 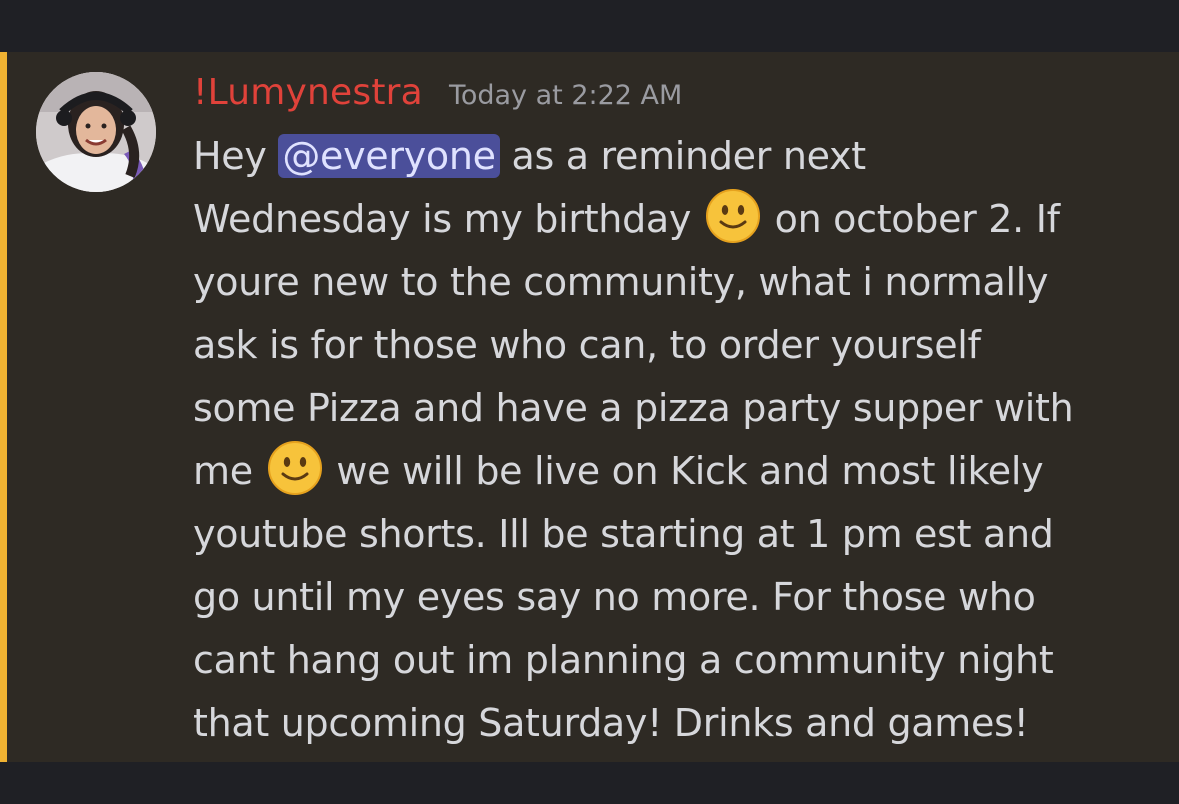 What do you see at coordinates (589, 26) in the screenshot?
I see `top-band` at bounding box center [589, 26].